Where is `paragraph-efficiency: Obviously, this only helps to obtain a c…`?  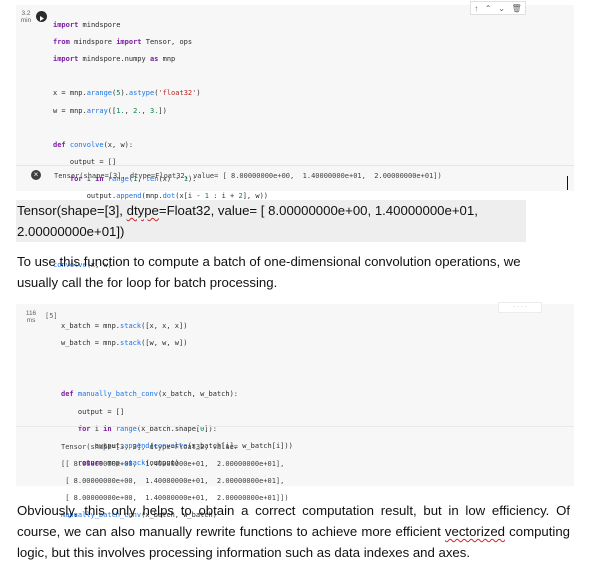
paragraph-efficiency: Obviously, this only helps to obtain a c… is located at coordinates (293, 531).